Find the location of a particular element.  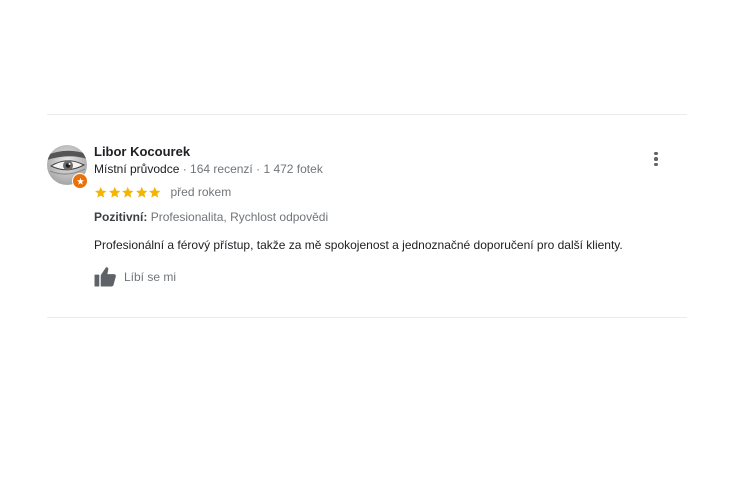

avatar is located at coordinates (67, 167).